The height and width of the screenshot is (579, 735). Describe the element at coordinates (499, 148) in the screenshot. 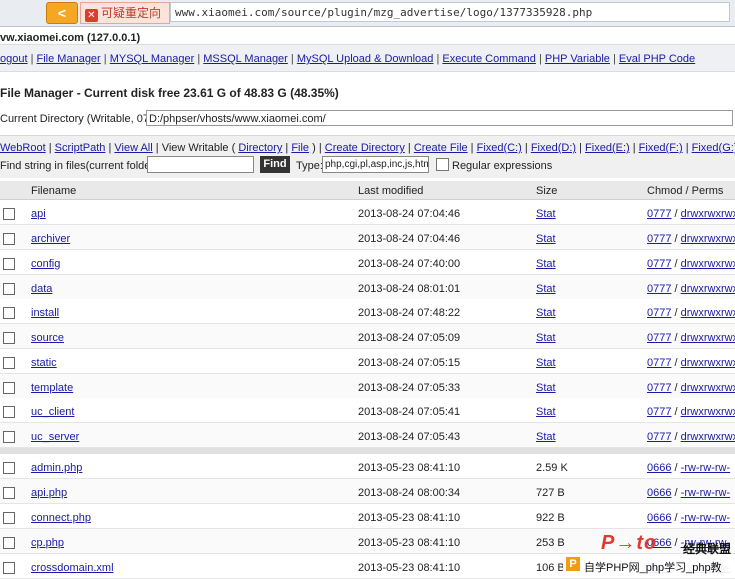

I see `drive-c-link: Fixed(C:)` at that location.